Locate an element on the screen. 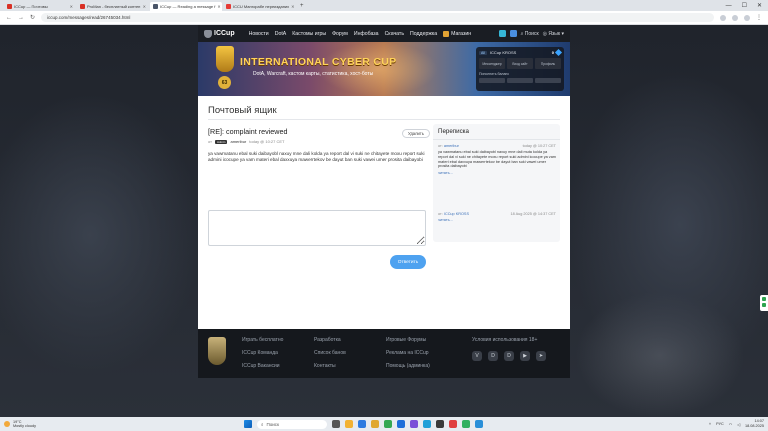 The width and height of the screenshot is (768, 431). weather-desc: Mostly cloudy is located at coordinates (25, 426).